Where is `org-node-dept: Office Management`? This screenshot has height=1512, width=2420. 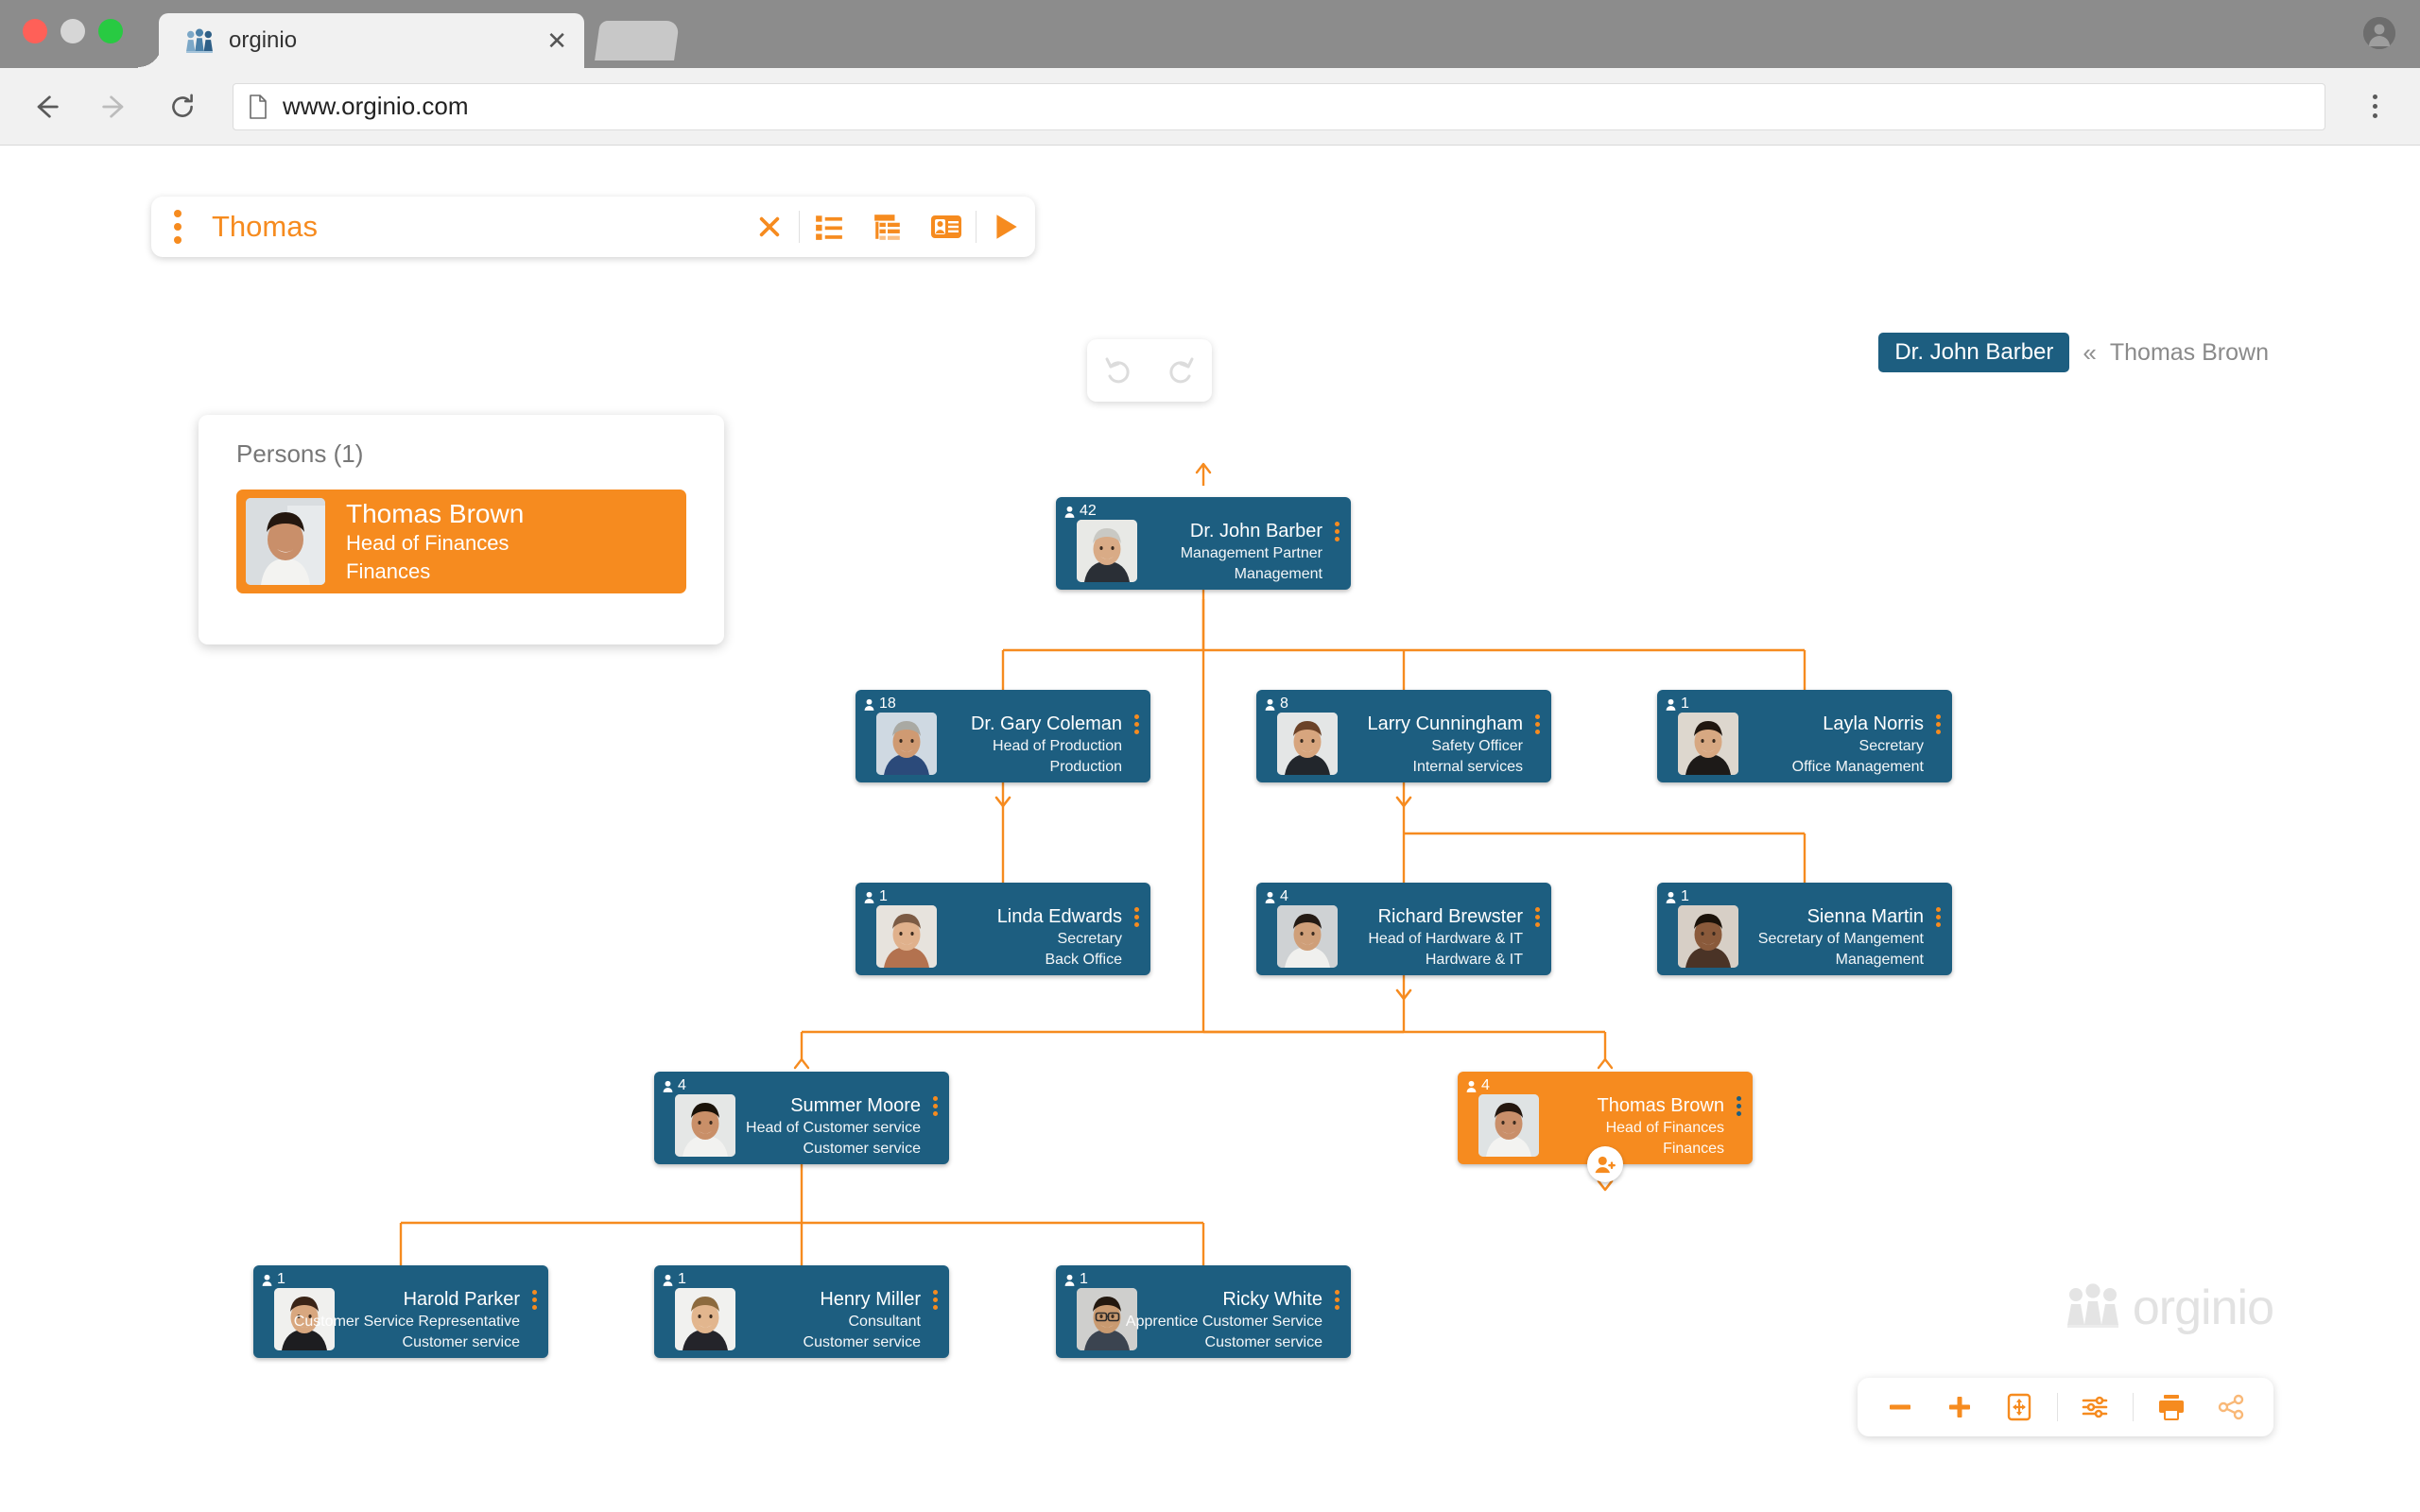
org-node-dept: Office Management is located at coordinates (1857, 766).